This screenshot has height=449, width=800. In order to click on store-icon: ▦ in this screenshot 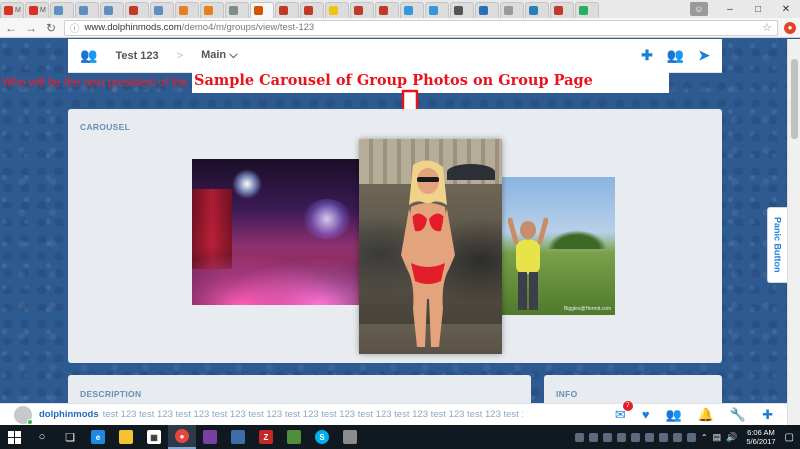, I will do `click(154, 437)`.